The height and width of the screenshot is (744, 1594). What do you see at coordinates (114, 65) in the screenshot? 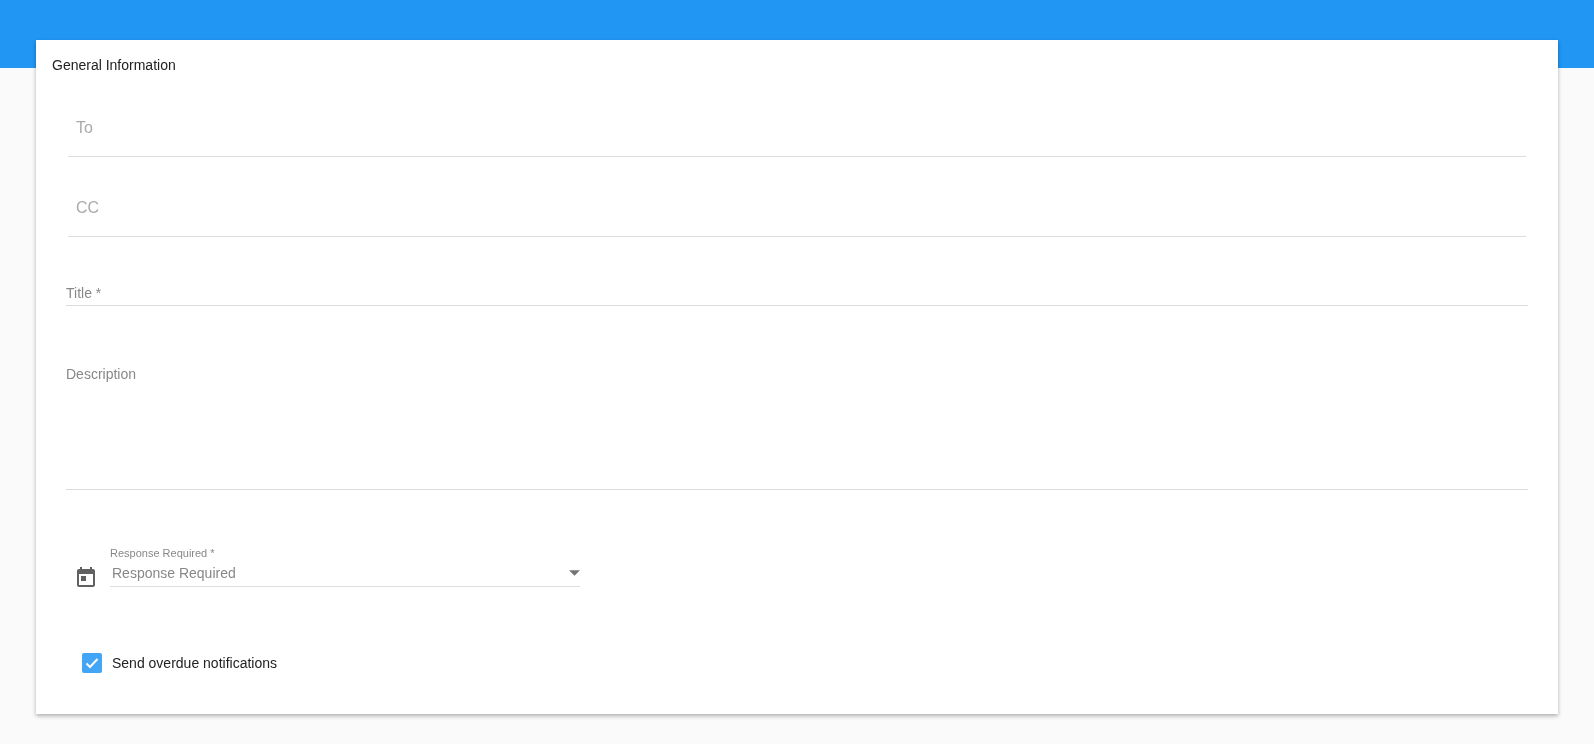
I see `card-title: General Information` at bounding box center [114, 65].